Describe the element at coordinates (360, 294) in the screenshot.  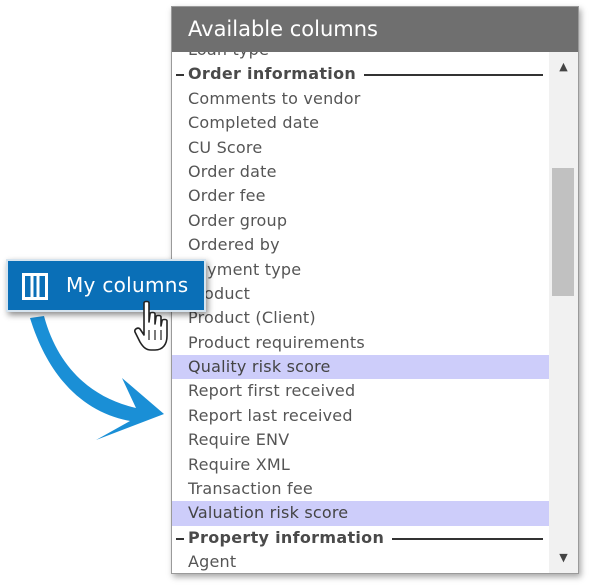
I see `list-item: Product` at that location.